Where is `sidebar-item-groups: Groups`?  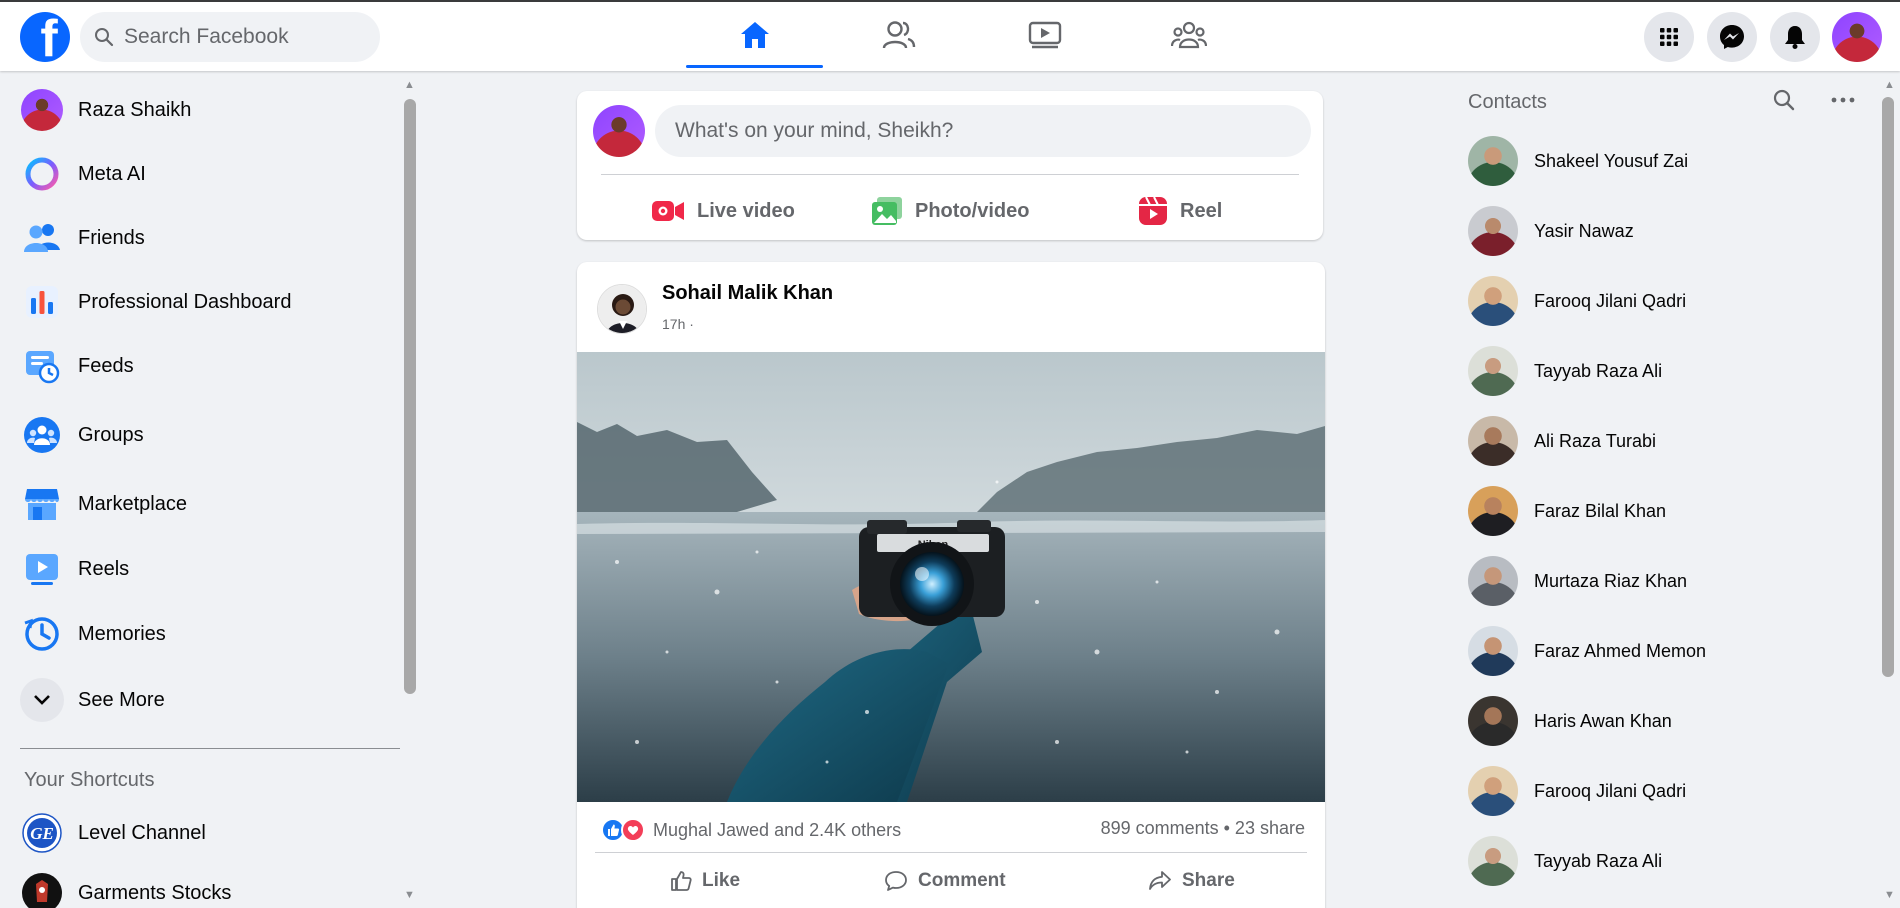 sidebar-item-groups: Groups is located at coordinates (82, 435).